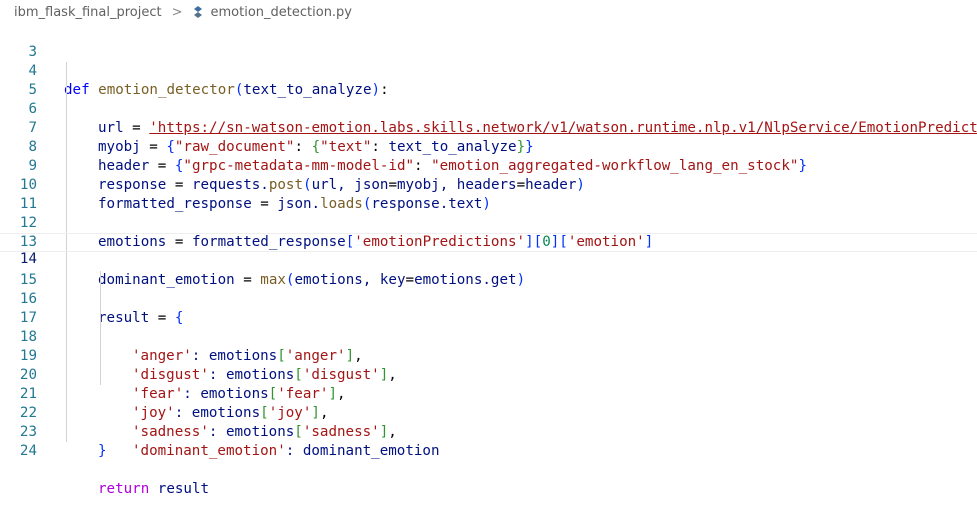 The width and height of the screenshot is (977, 518). Describe the element at coordinates (282, 12) in the screenshot. I see `breadcrumb-file: emotion_detection.py` at that location.